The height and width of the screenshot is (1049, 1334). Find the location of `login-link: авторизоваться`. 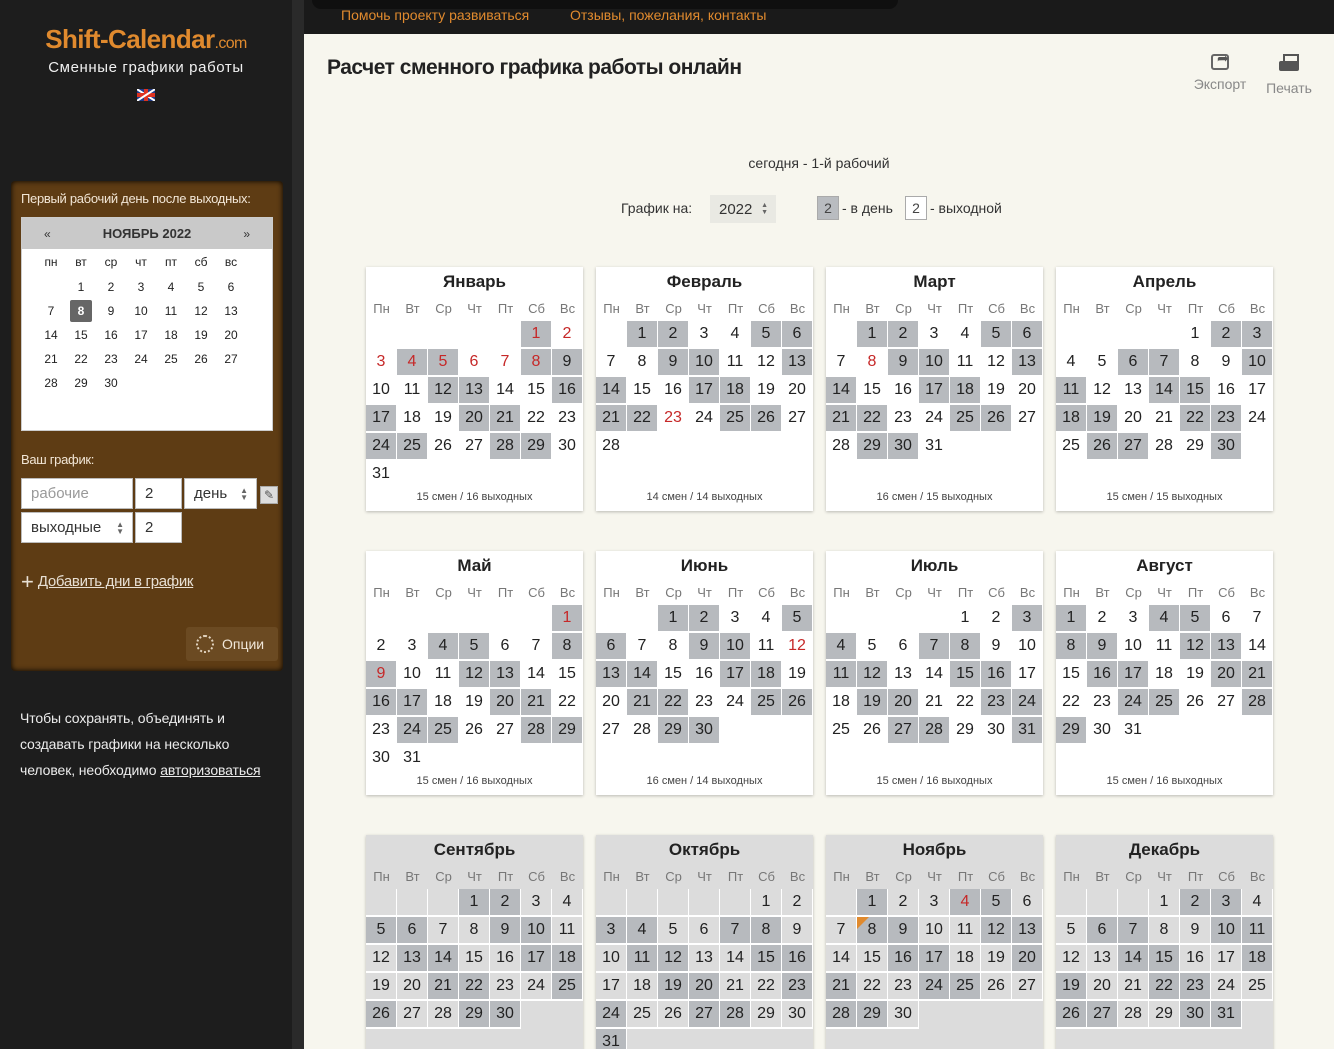

login-link: авторизоваться is located at coordinates (210, 770).